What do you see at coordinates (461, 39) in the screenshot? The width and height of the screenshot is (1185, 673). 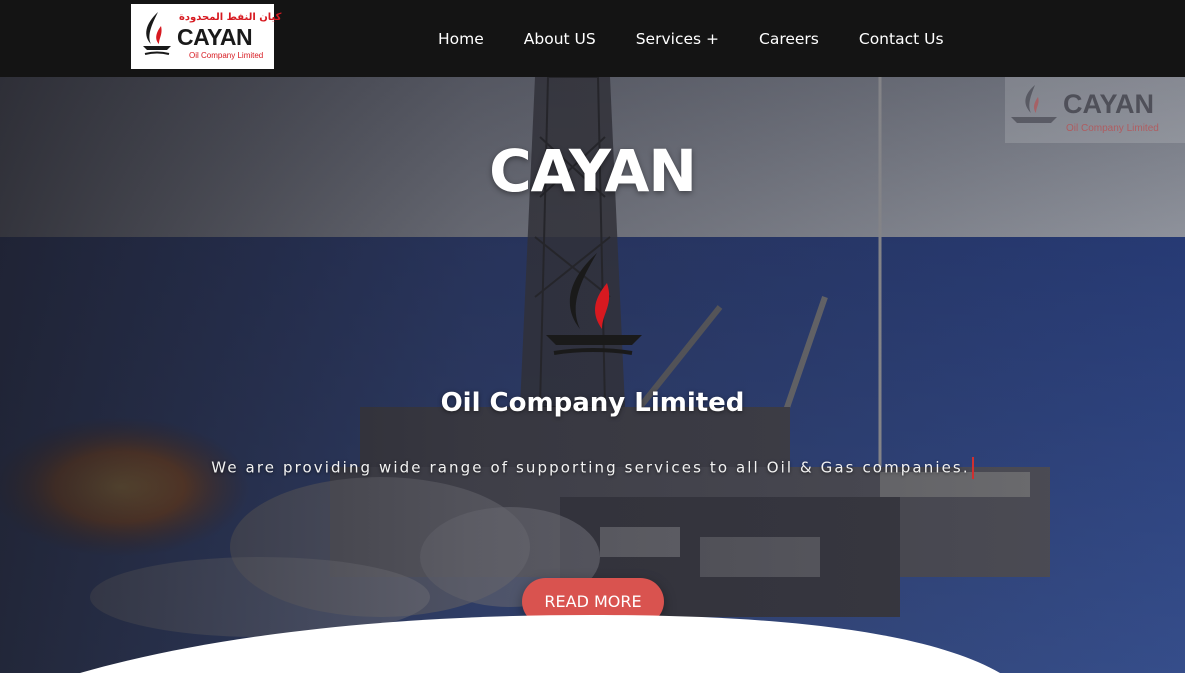 I see `nav-home: Home` at bounding box center [461, 39].